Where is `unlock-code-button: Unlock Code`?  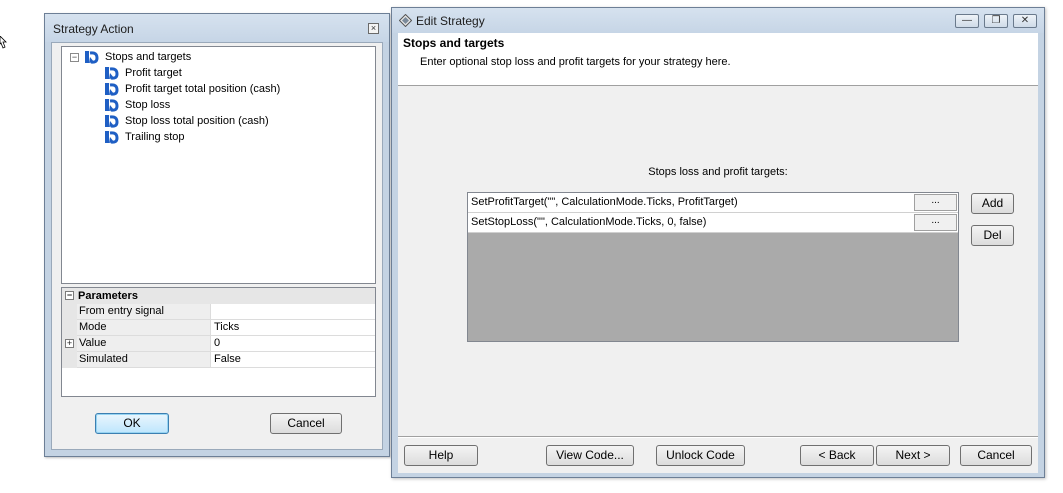
unlock-code-button: Unlock Code is located at coordinates (700, 455).